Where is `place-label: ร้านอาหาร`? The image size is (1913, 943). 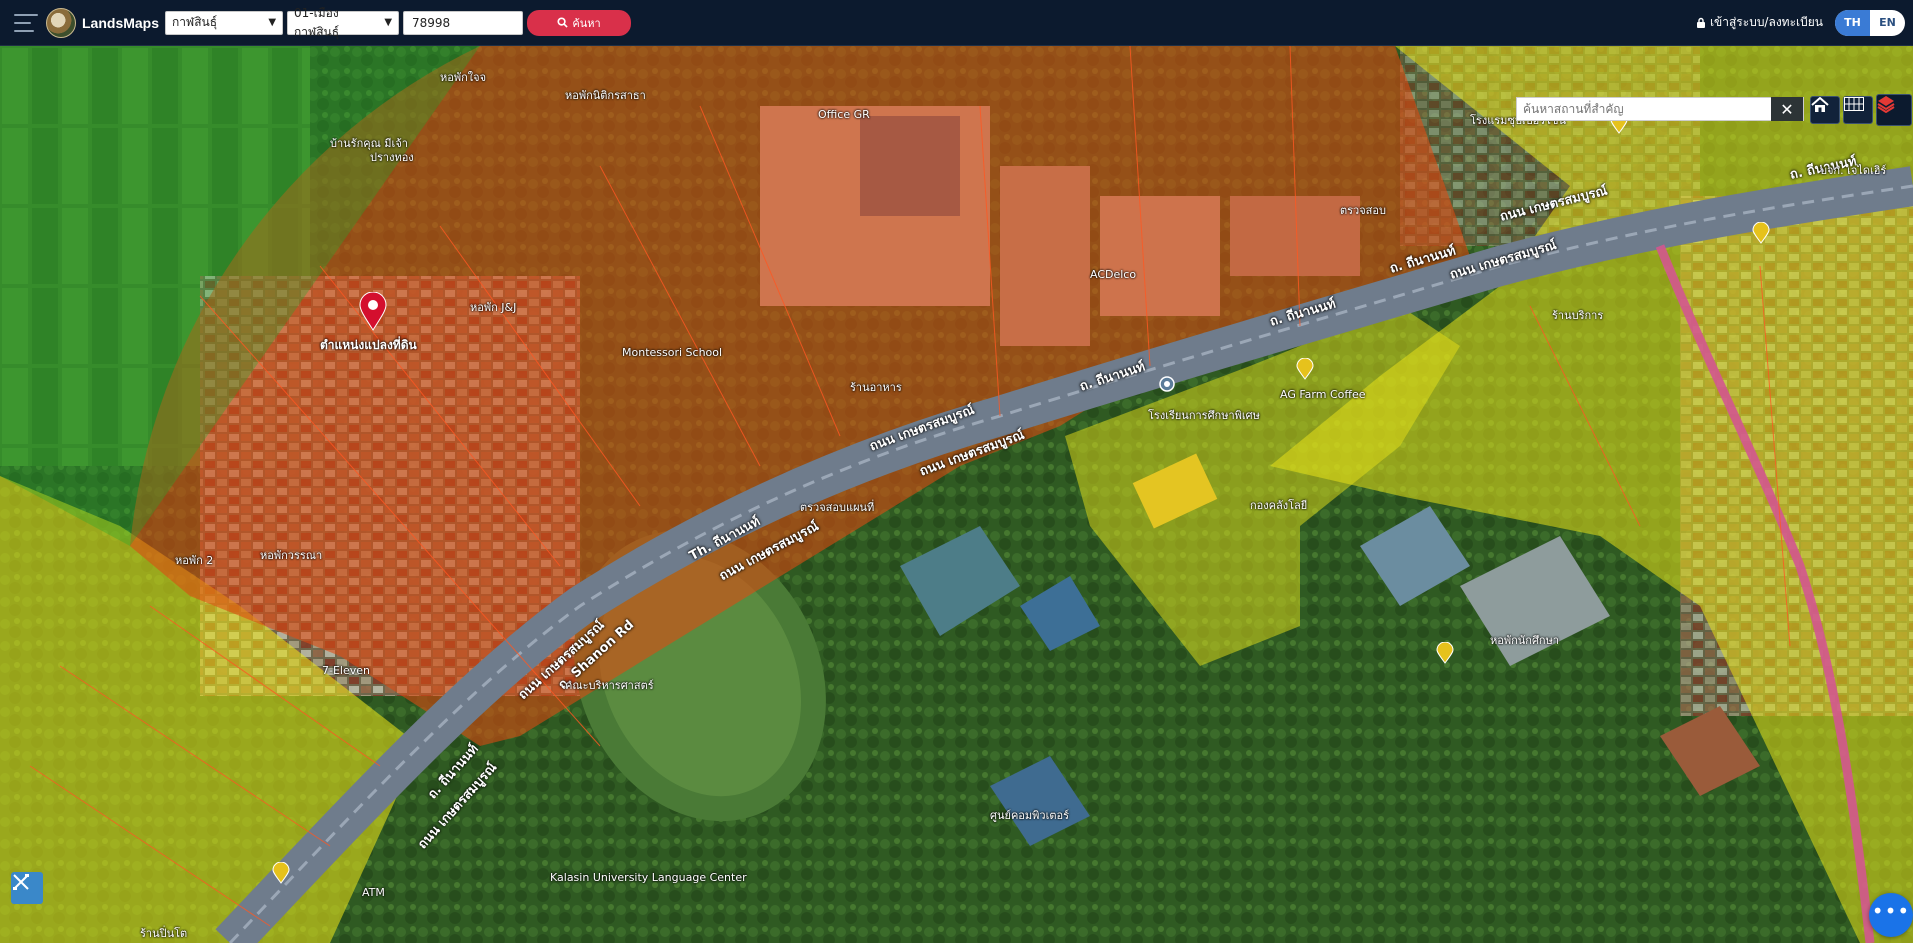
place-label: ร้านอาหาร is located at coordinates (876, 387).